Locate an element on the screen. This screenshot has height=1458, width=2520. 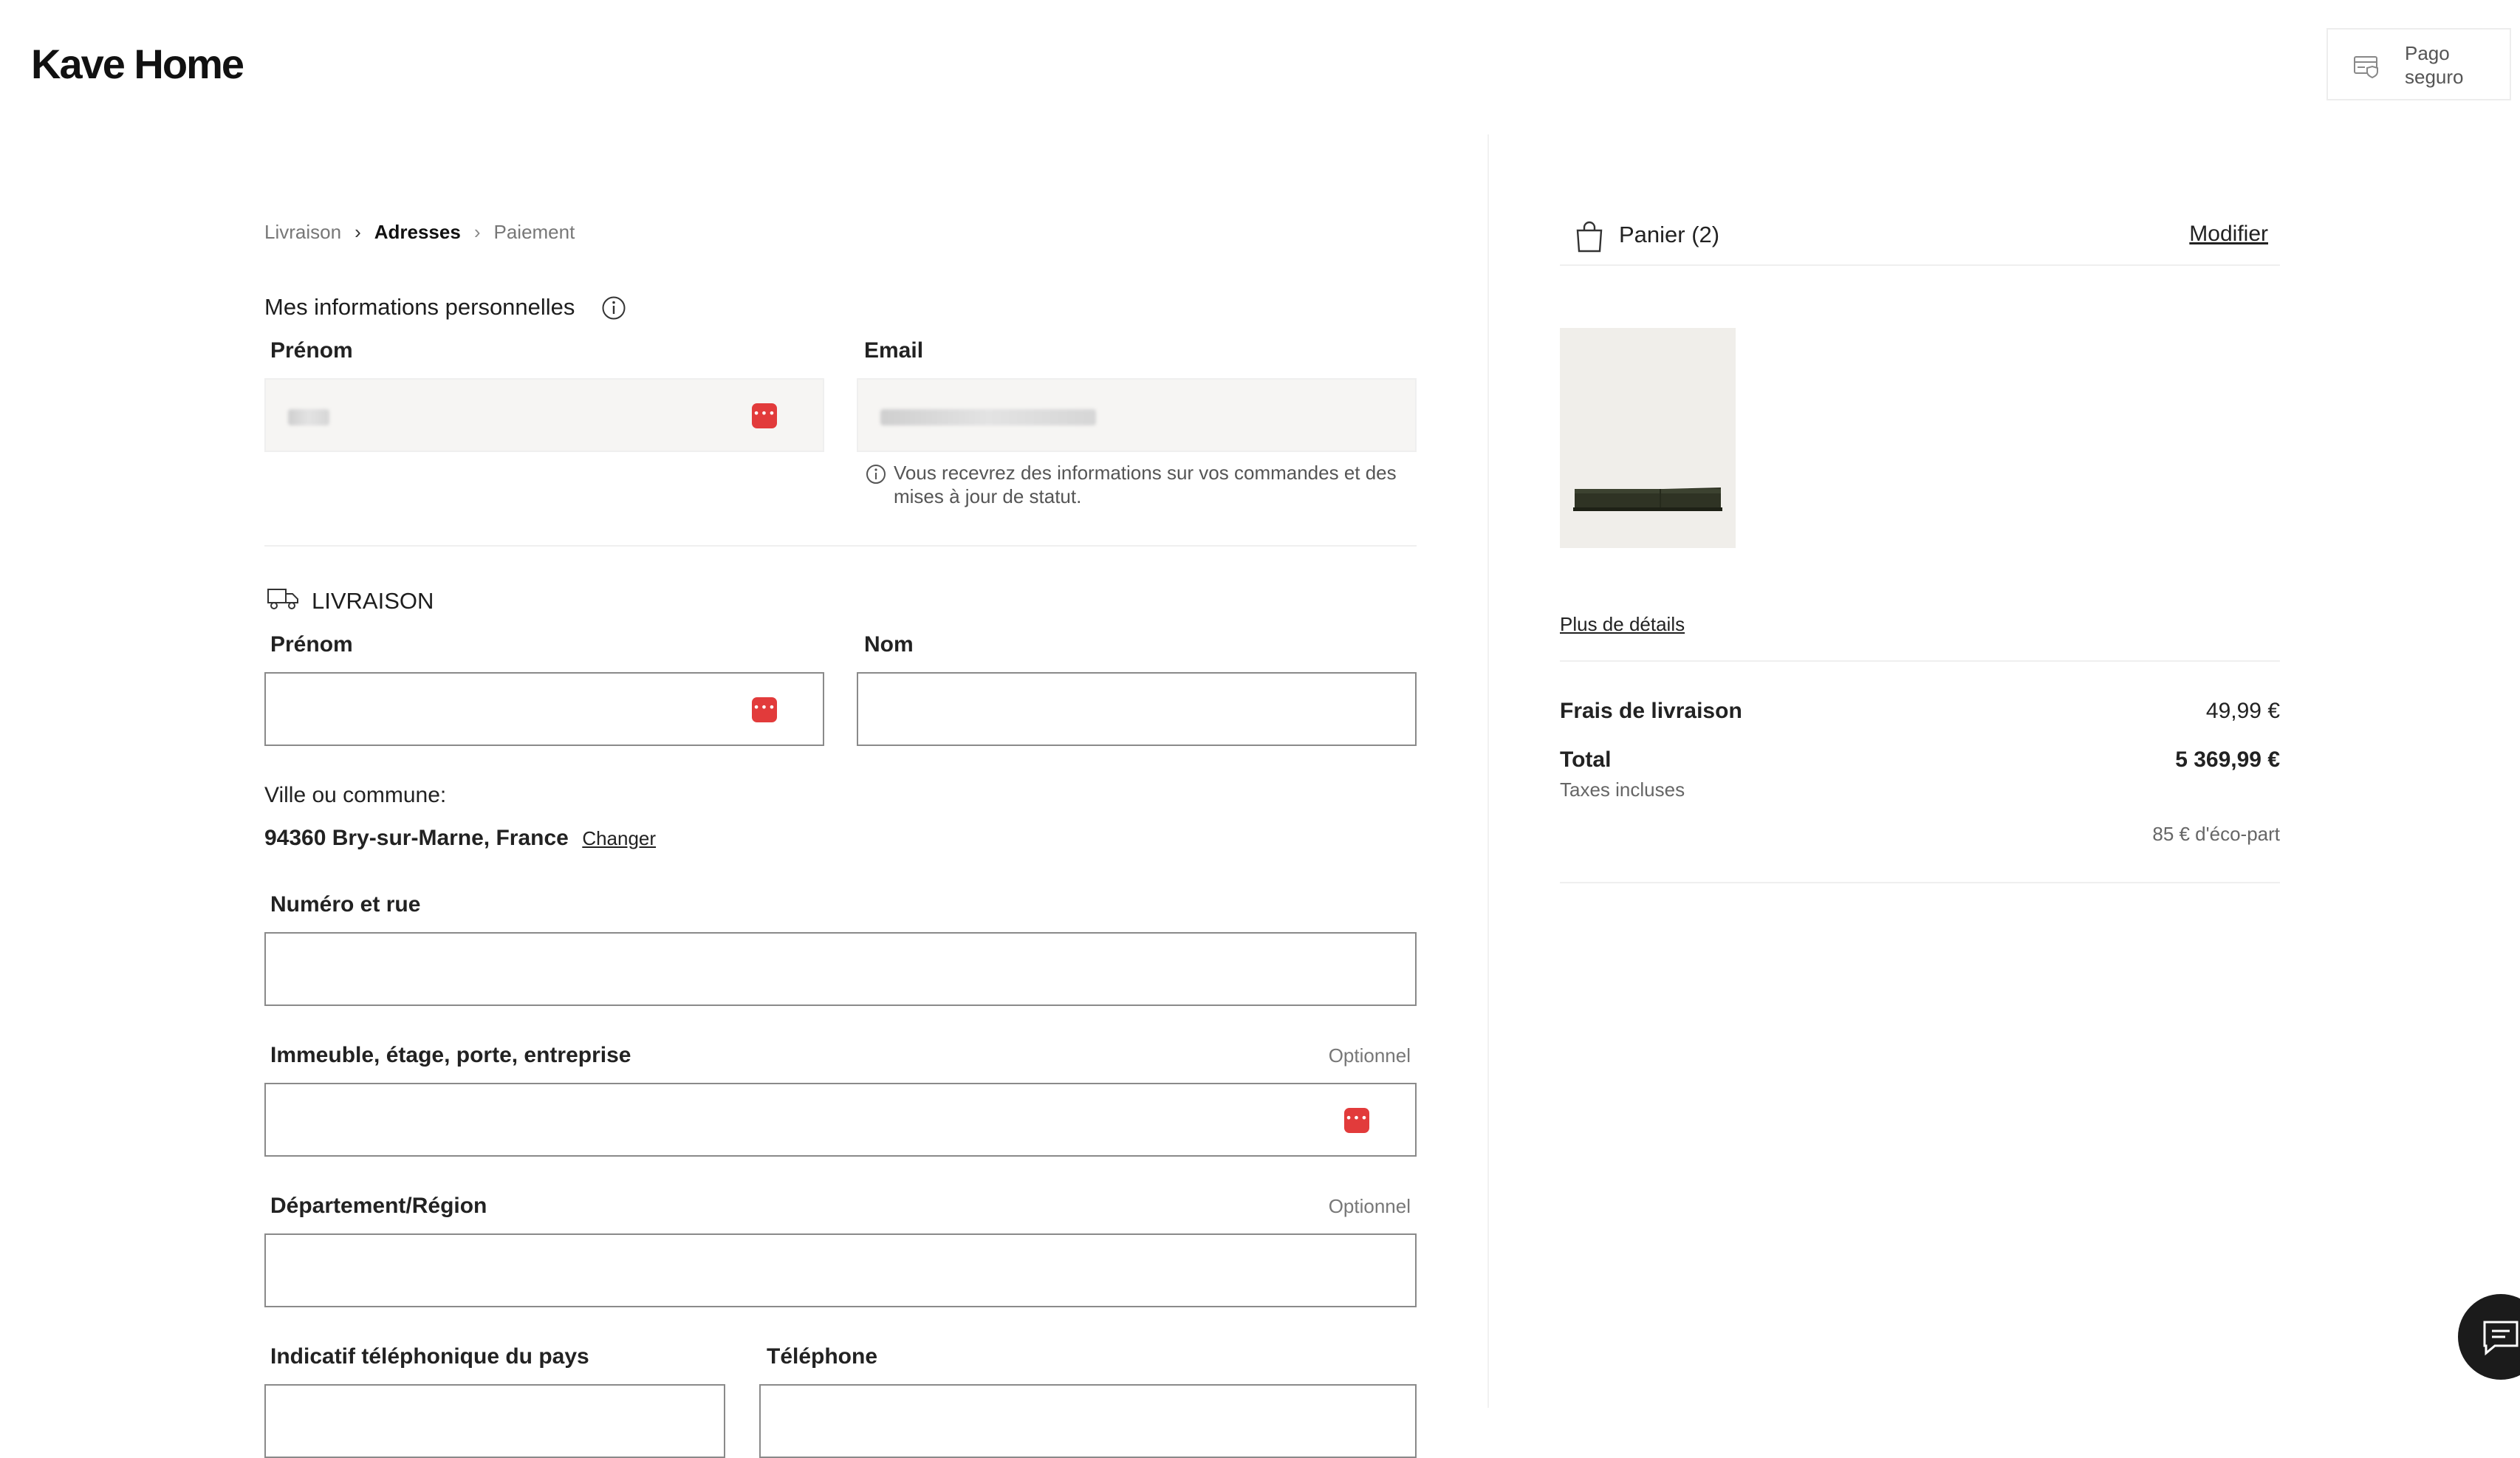
column-divider is located at coordinates (1488, 771).